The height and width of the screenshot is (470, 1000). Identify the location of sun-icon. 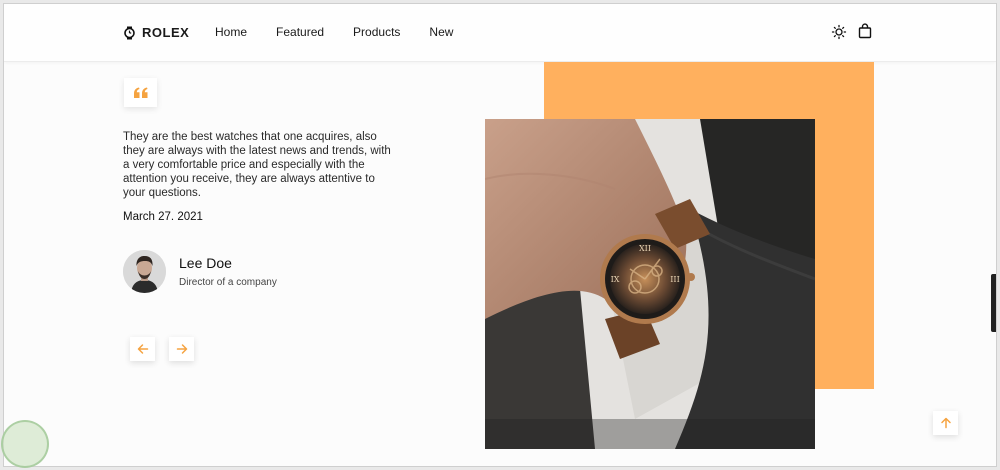
(839, 32).